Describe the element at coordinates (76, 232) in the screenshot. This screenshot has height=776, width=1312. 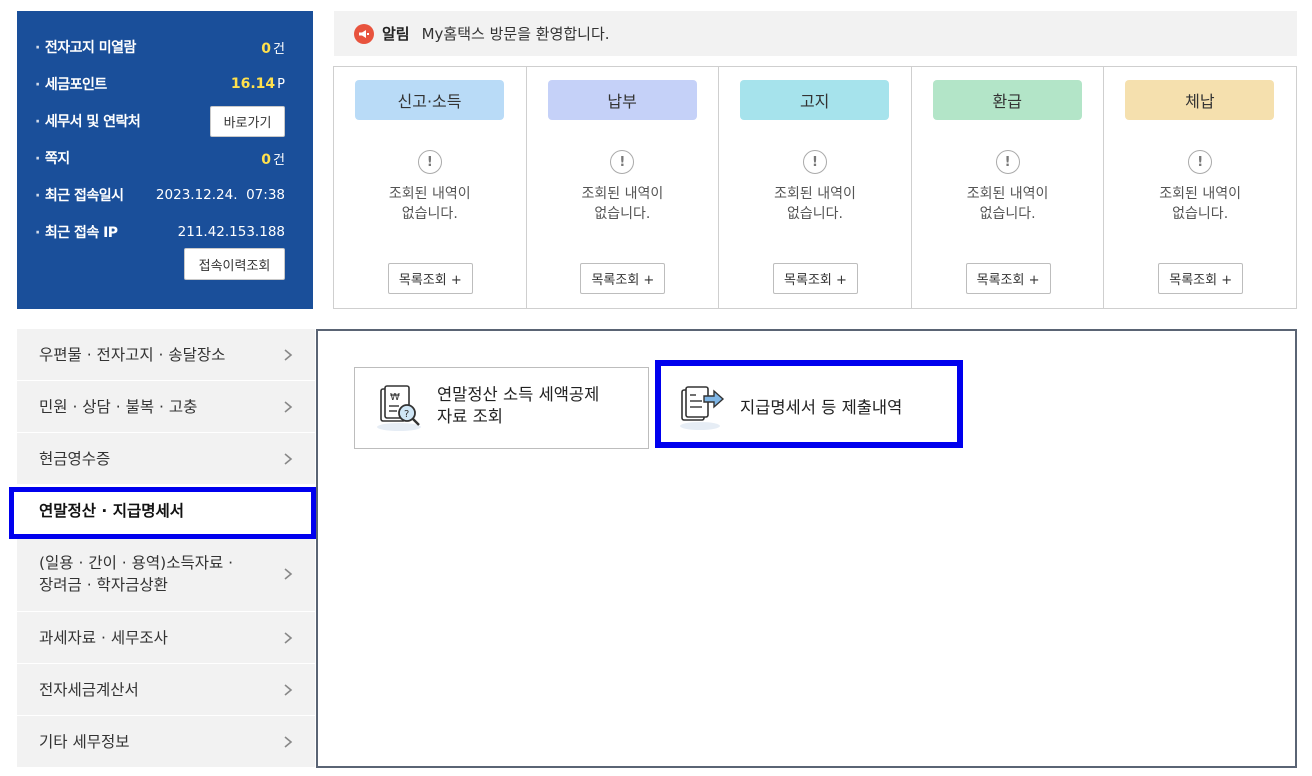
I see `last-ip-label: 최근 접속 IP` at that location.